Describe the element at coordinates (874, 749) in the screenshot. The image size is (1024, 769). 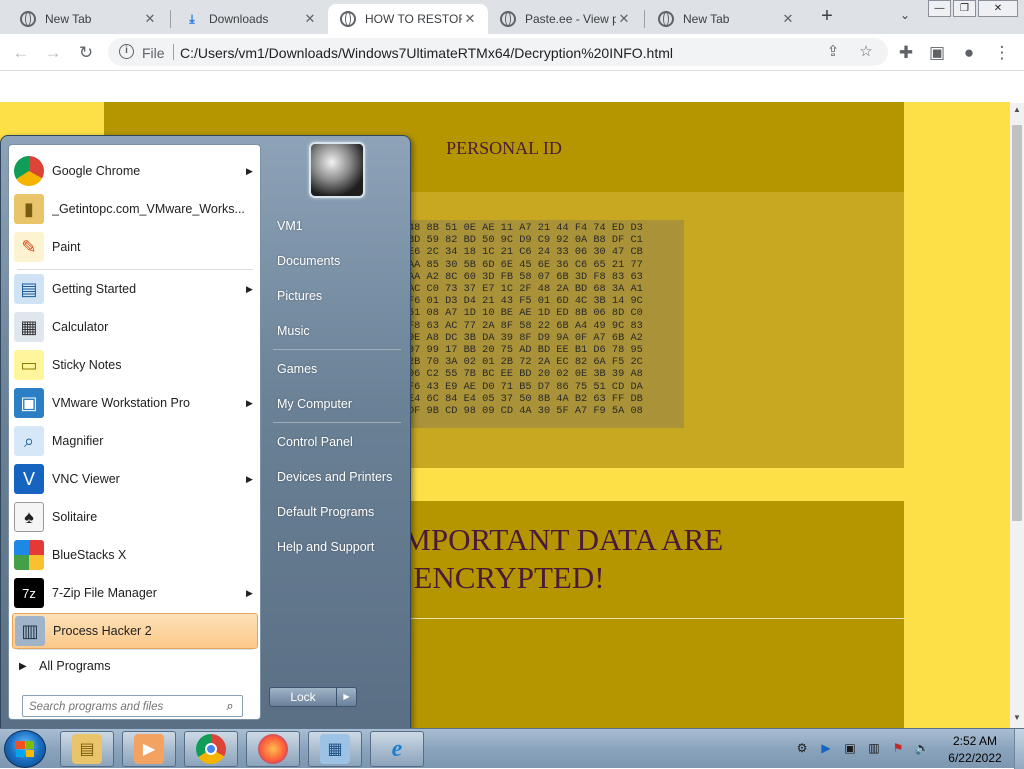
I see `network-connection-icon: ▥` at that location.